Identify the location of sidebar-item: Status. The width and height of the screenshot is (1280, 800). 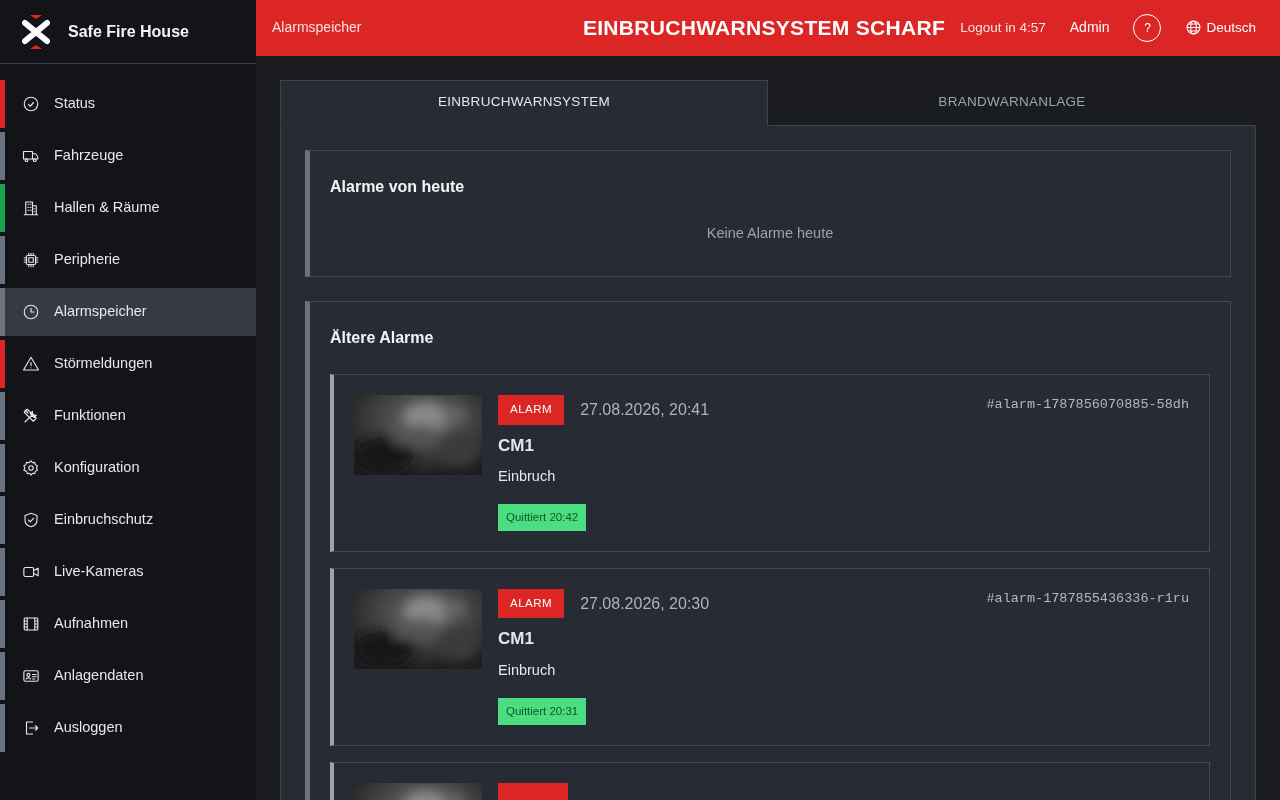
(128, 104).